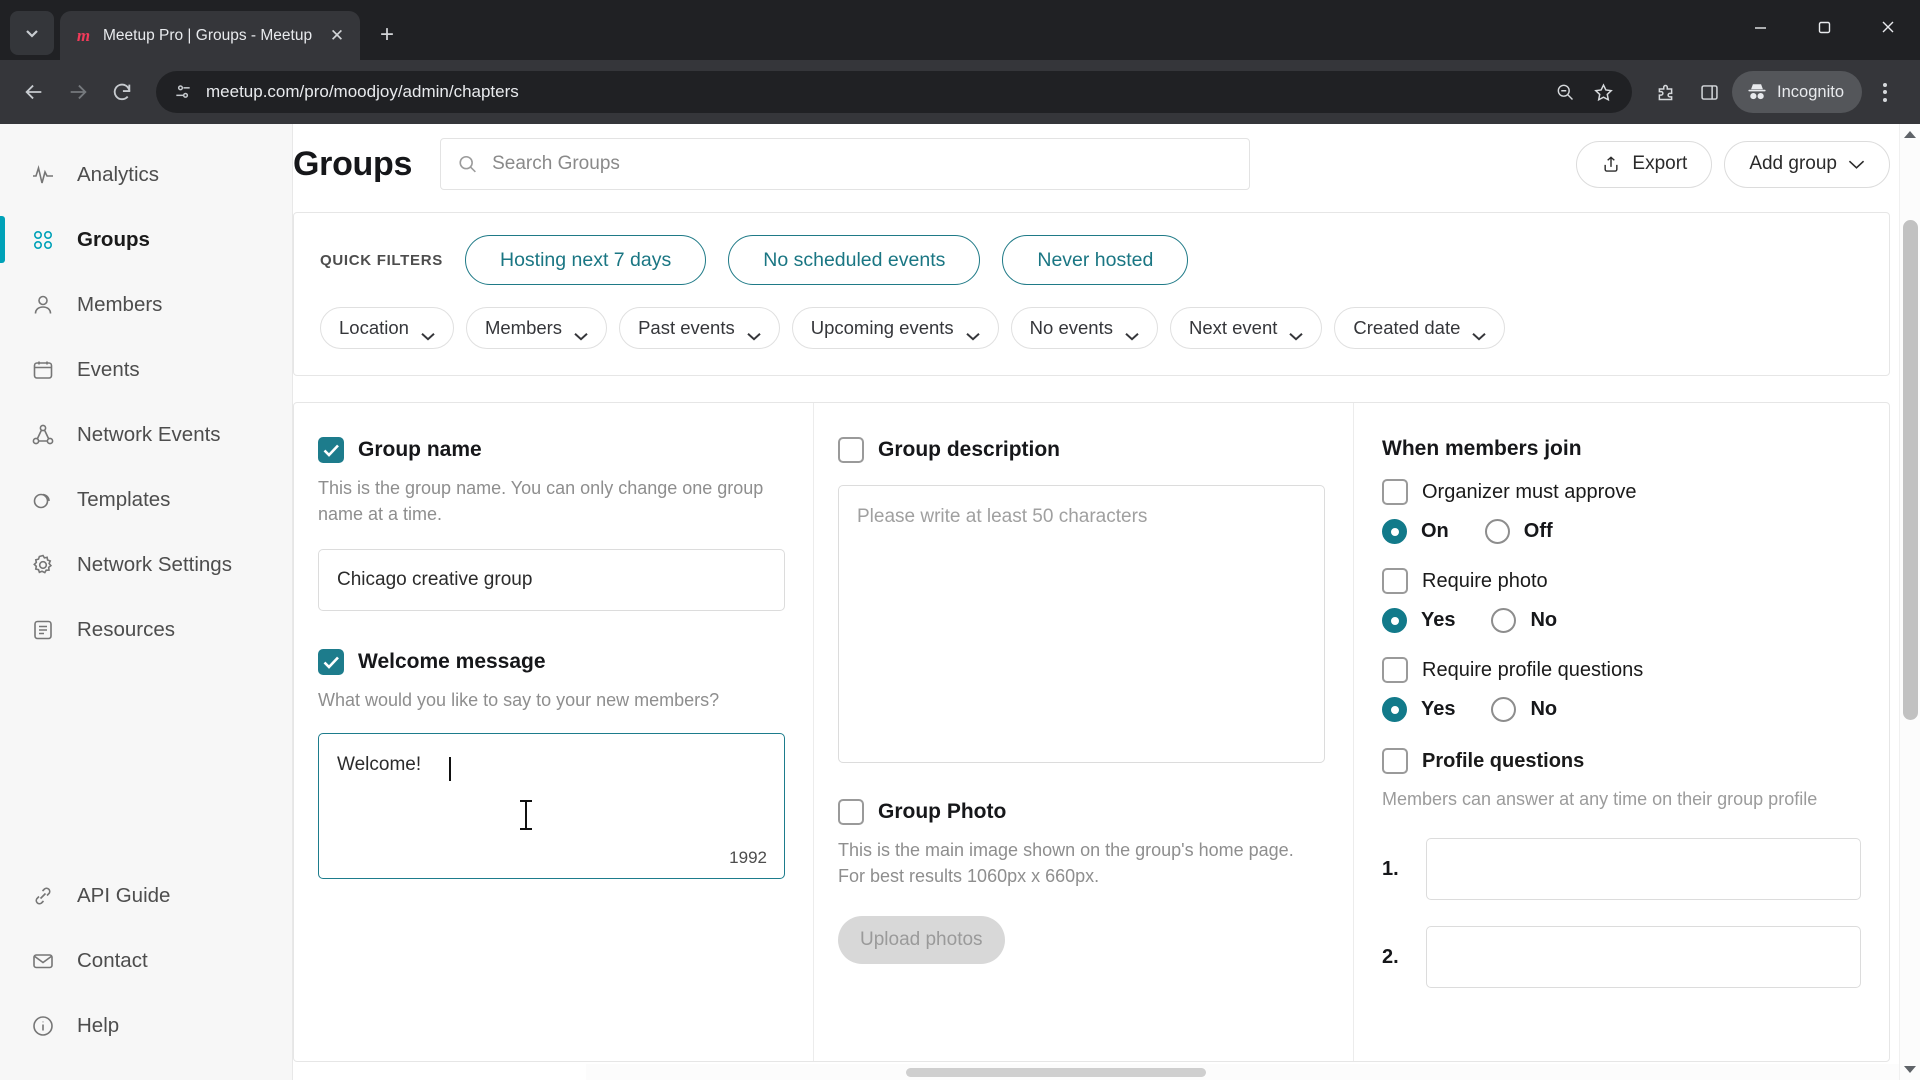 The height and width of the screenshot is (1080, 1920). I want to click on info-icon, so click(43, 1026).